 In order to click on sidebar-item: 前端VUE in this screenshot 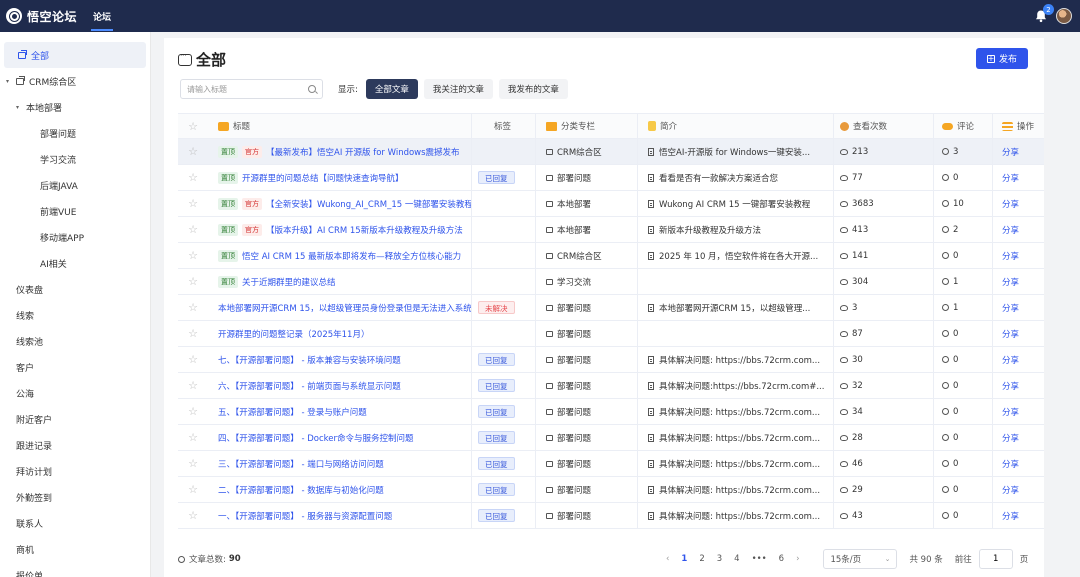, I will do `click(75, 211)`.